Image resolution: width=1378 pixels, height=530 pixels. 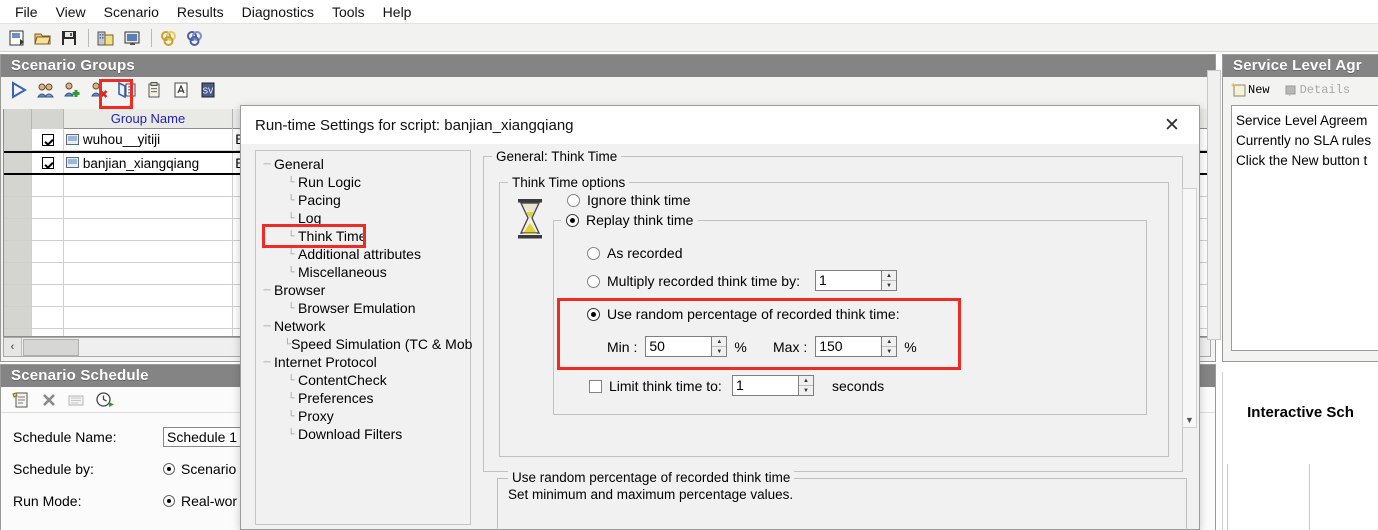 What do you see at coordinates (342, 272) in the screenshot?
I see `tree-item-label: Miscellaneous` at bounding box center [342, 272].